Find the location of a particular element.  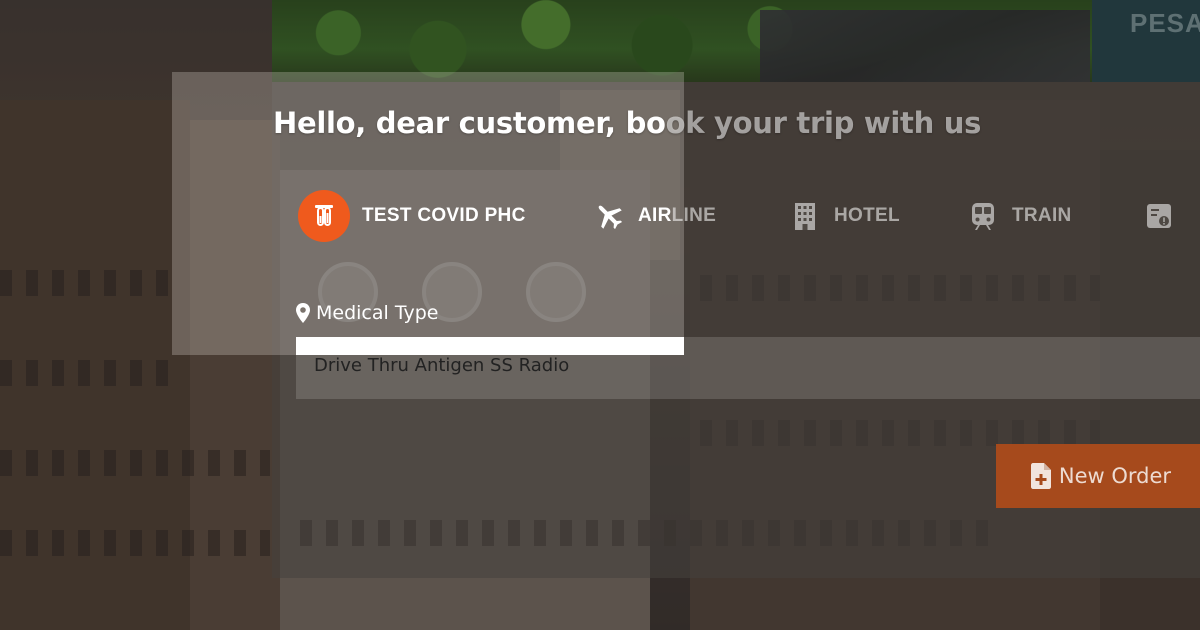

airplane-icon is located at coordinates (609, 216).